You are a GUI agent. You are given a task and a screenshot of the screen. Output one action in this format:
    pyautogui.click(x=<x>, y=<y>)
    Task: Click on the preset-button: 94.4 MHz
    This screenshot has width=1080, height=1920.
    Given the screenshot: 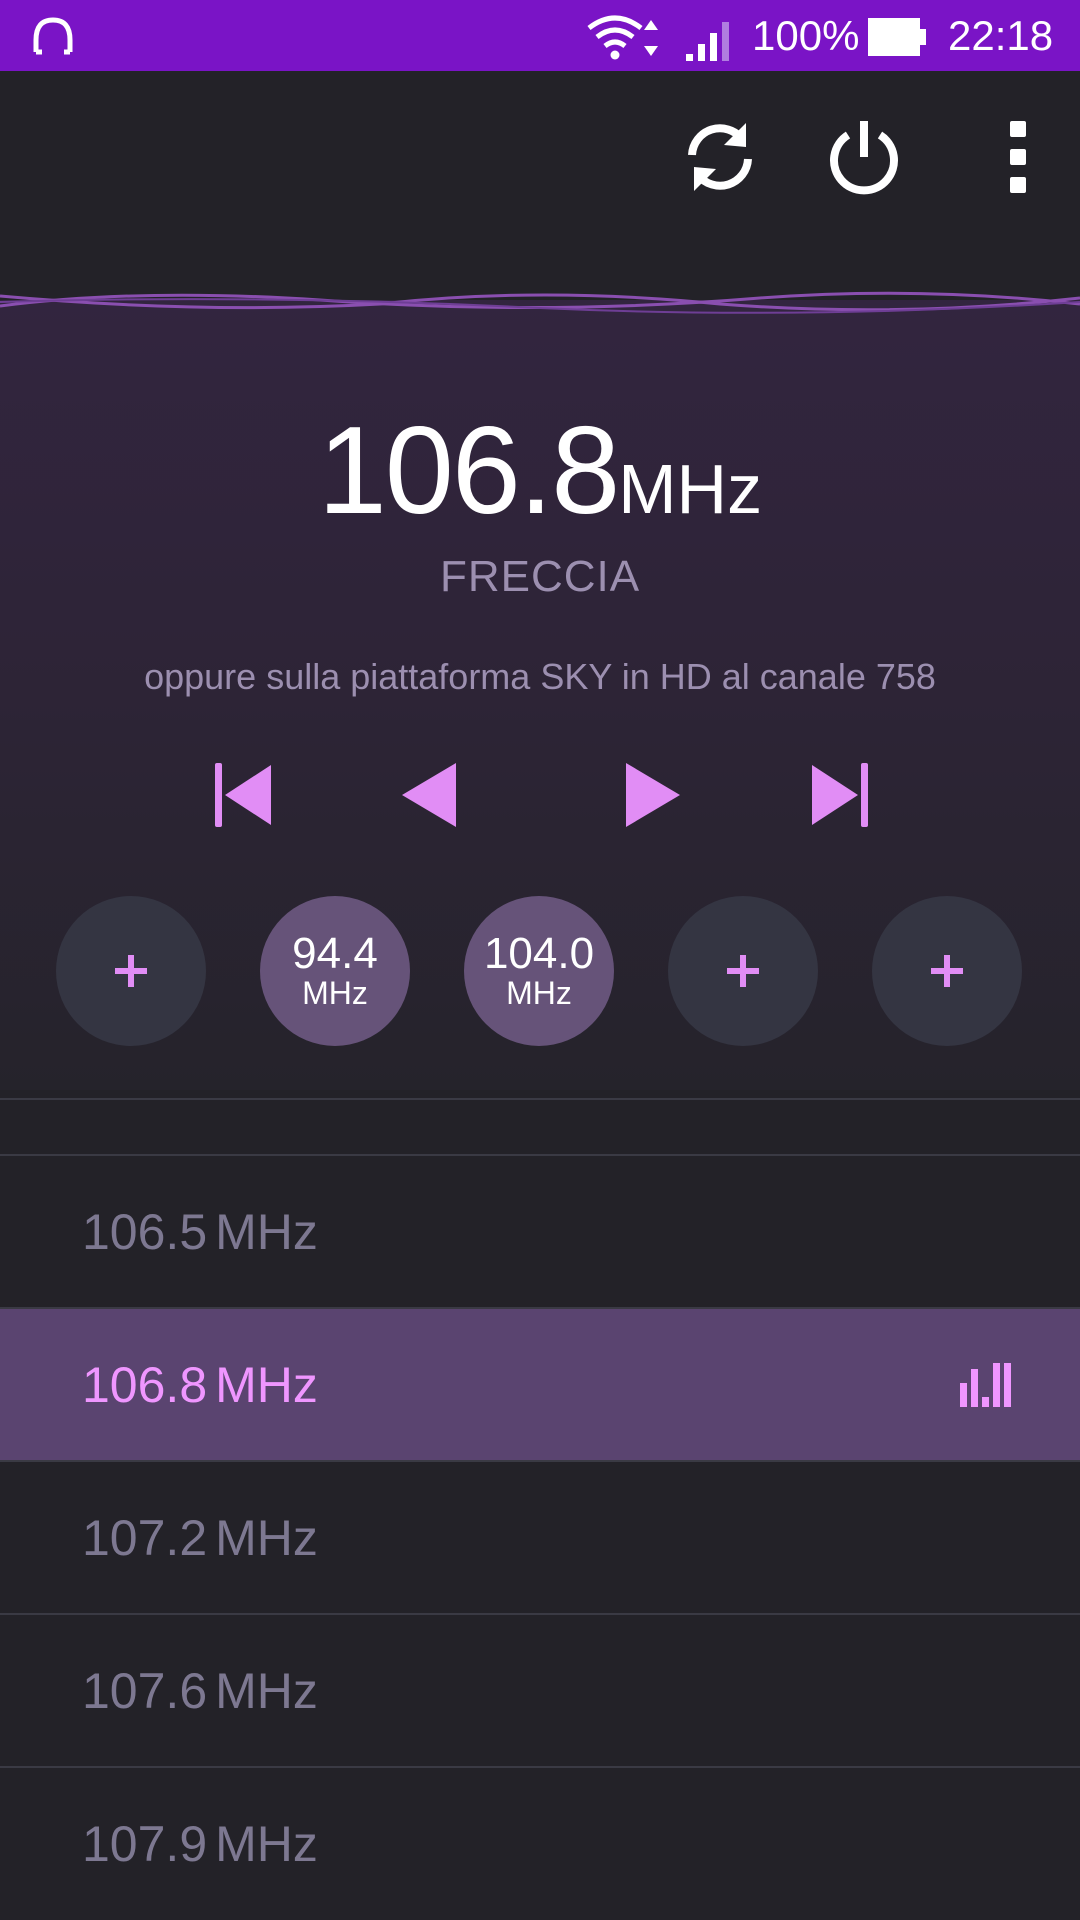 What is the action you would take?
    pyautogui.click(x=335, y=971)
    